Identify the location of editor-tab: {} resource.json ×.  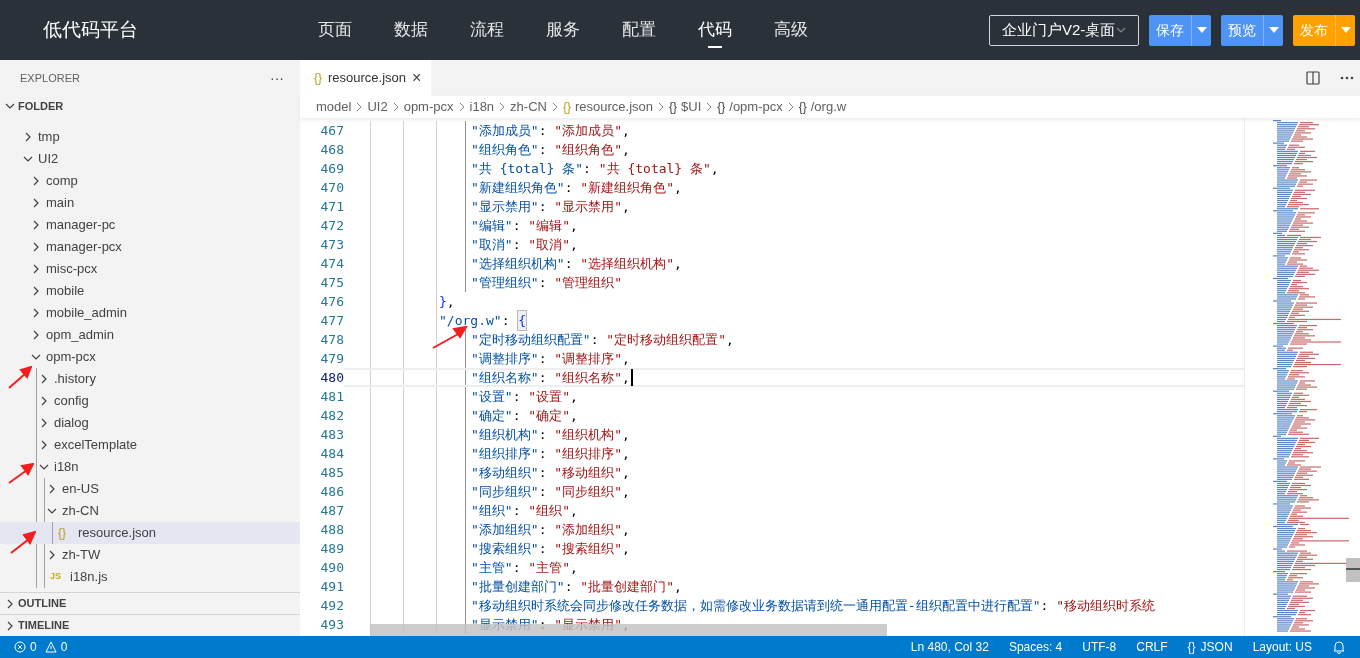
(366, 78).